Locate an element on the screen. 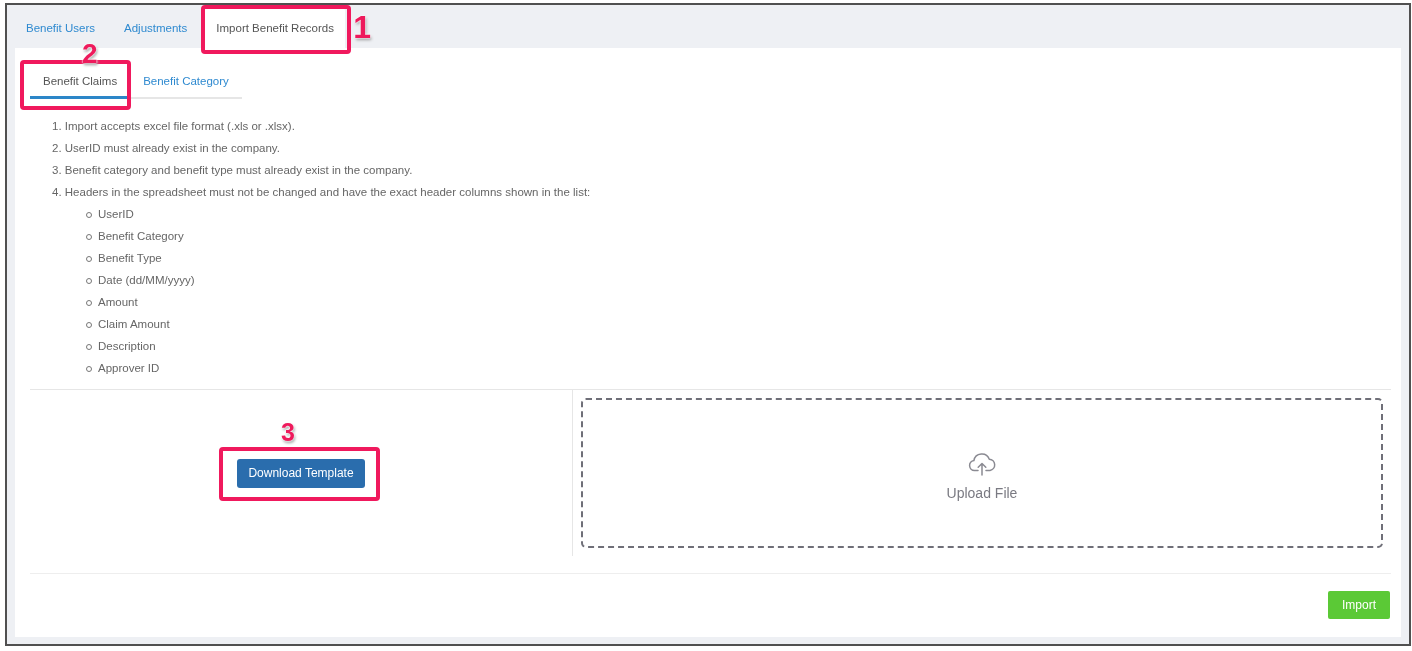  column-name: Claim Amount is located at coordinates (134, 325).